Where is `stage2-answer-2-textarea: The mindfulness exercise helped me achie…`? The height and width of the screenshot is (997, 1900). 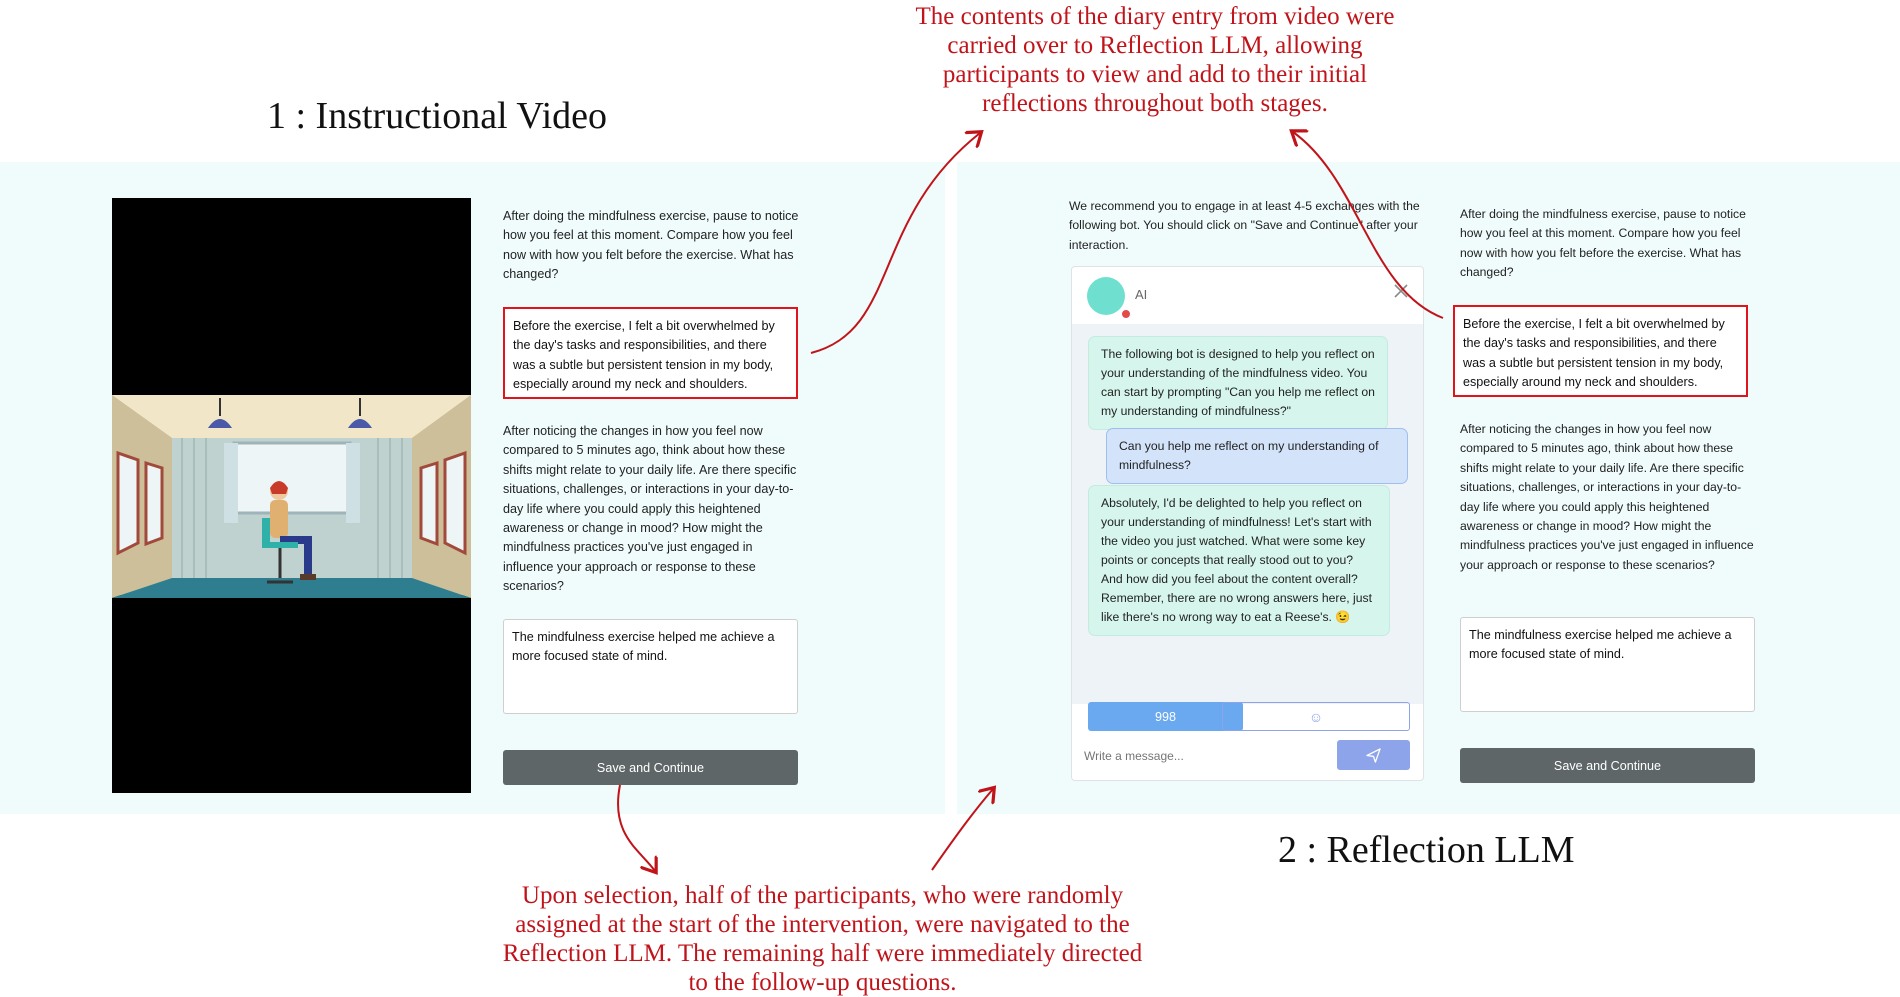
stage2-answer-2-textarea: The mindfulness exercise helped me achie… is located at coordinates (1607, 664).